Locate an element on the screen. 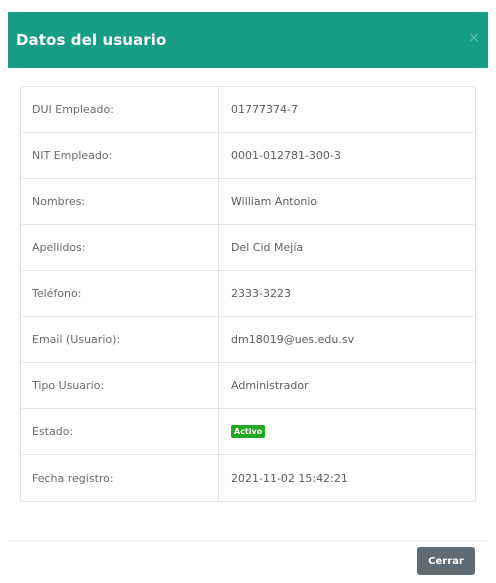 This screenshot has width=496, height=583. field-label-estado: Estado: is located at coordinates (120, 431).